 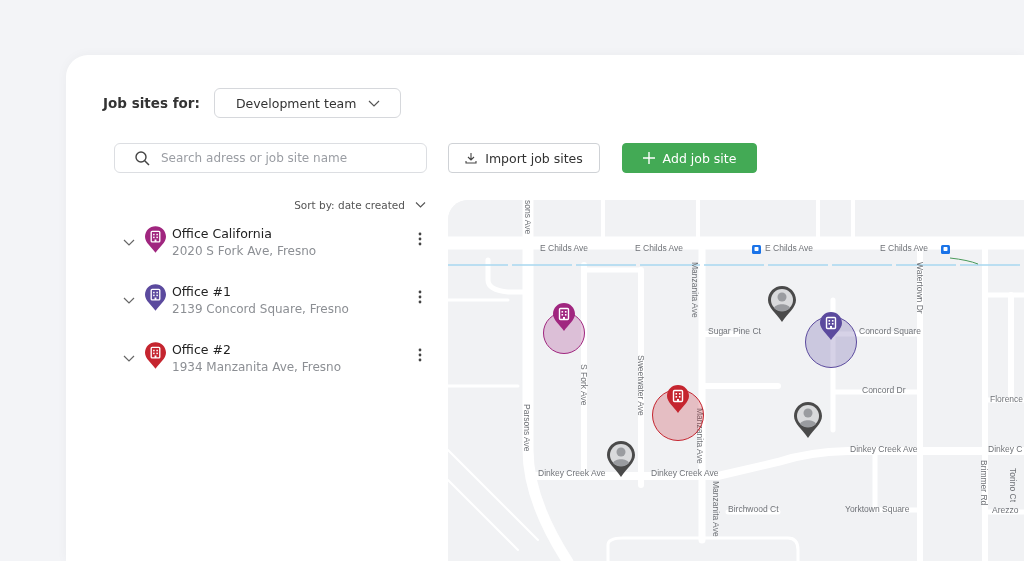 What do you see at coordinates (890, 331) in the screenshot?
I see `street-label: Concord Square` at bounding box center [890, 331].